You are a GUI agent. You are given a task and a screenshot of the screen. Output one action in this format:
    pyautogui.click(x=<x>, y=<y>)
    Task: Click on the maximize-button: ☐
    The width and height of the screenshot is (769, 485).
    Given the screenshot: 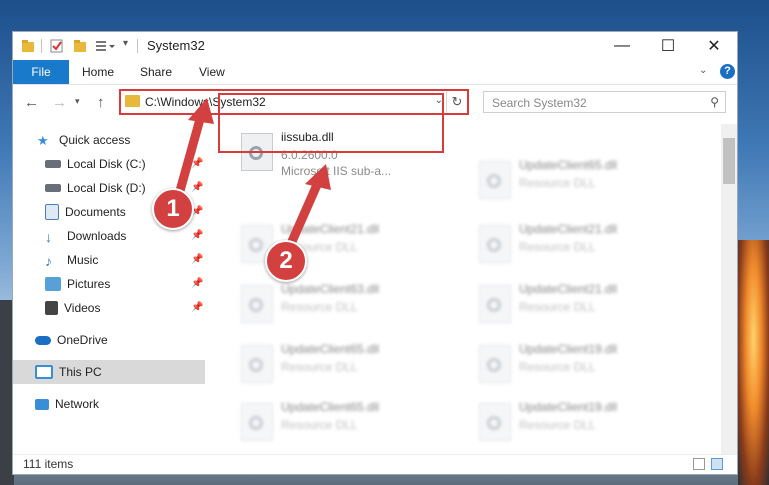 What is the action you would take?
    pyautogui.click(x=668, y=46)
    